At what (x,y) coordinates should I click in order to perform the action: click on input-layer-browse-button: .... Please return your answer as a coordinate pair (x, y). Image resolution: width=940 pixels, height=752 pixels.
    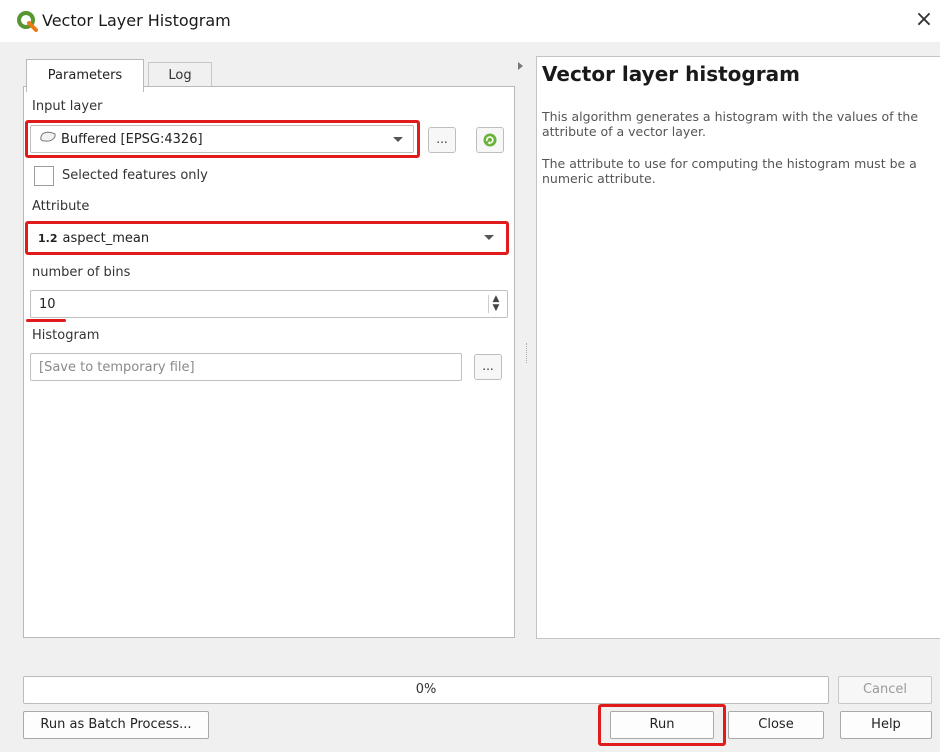
    Looking at the image, I should click on (442, 140).